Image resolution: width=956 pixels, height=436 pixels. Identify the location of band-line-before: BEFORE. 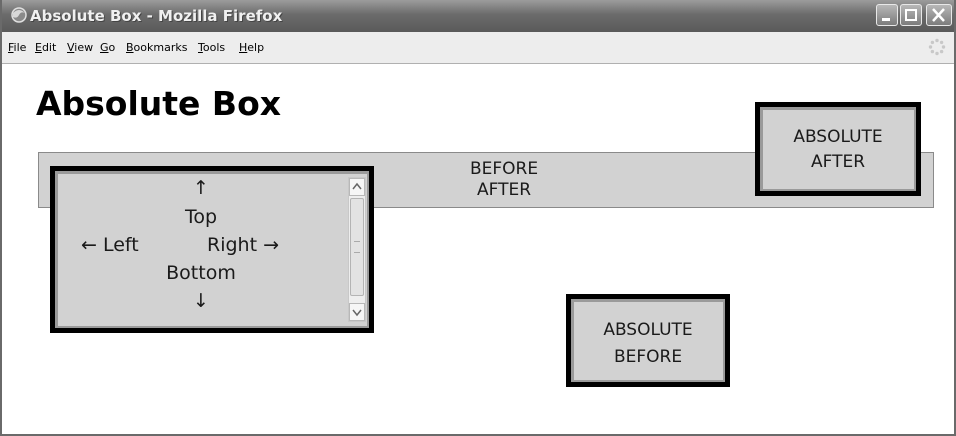
(504, 169).